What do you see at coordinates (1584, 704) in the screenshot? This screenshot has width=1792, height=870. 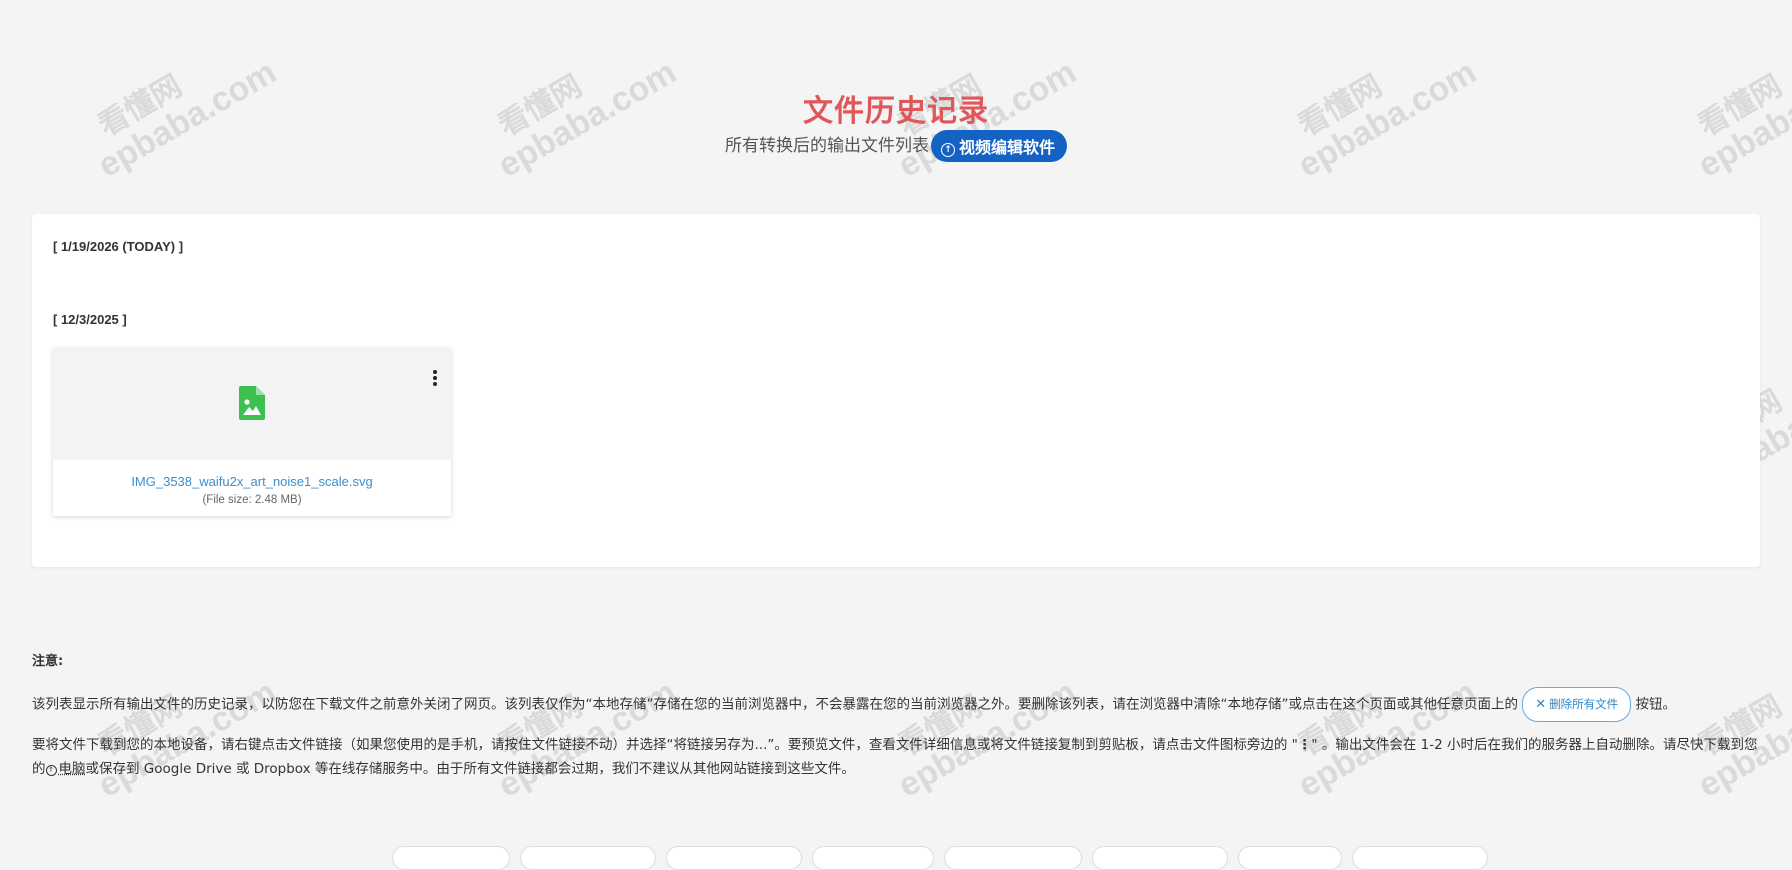 I see `delete-all-label: 删除所有文件` at bounding box center [1584, 704].